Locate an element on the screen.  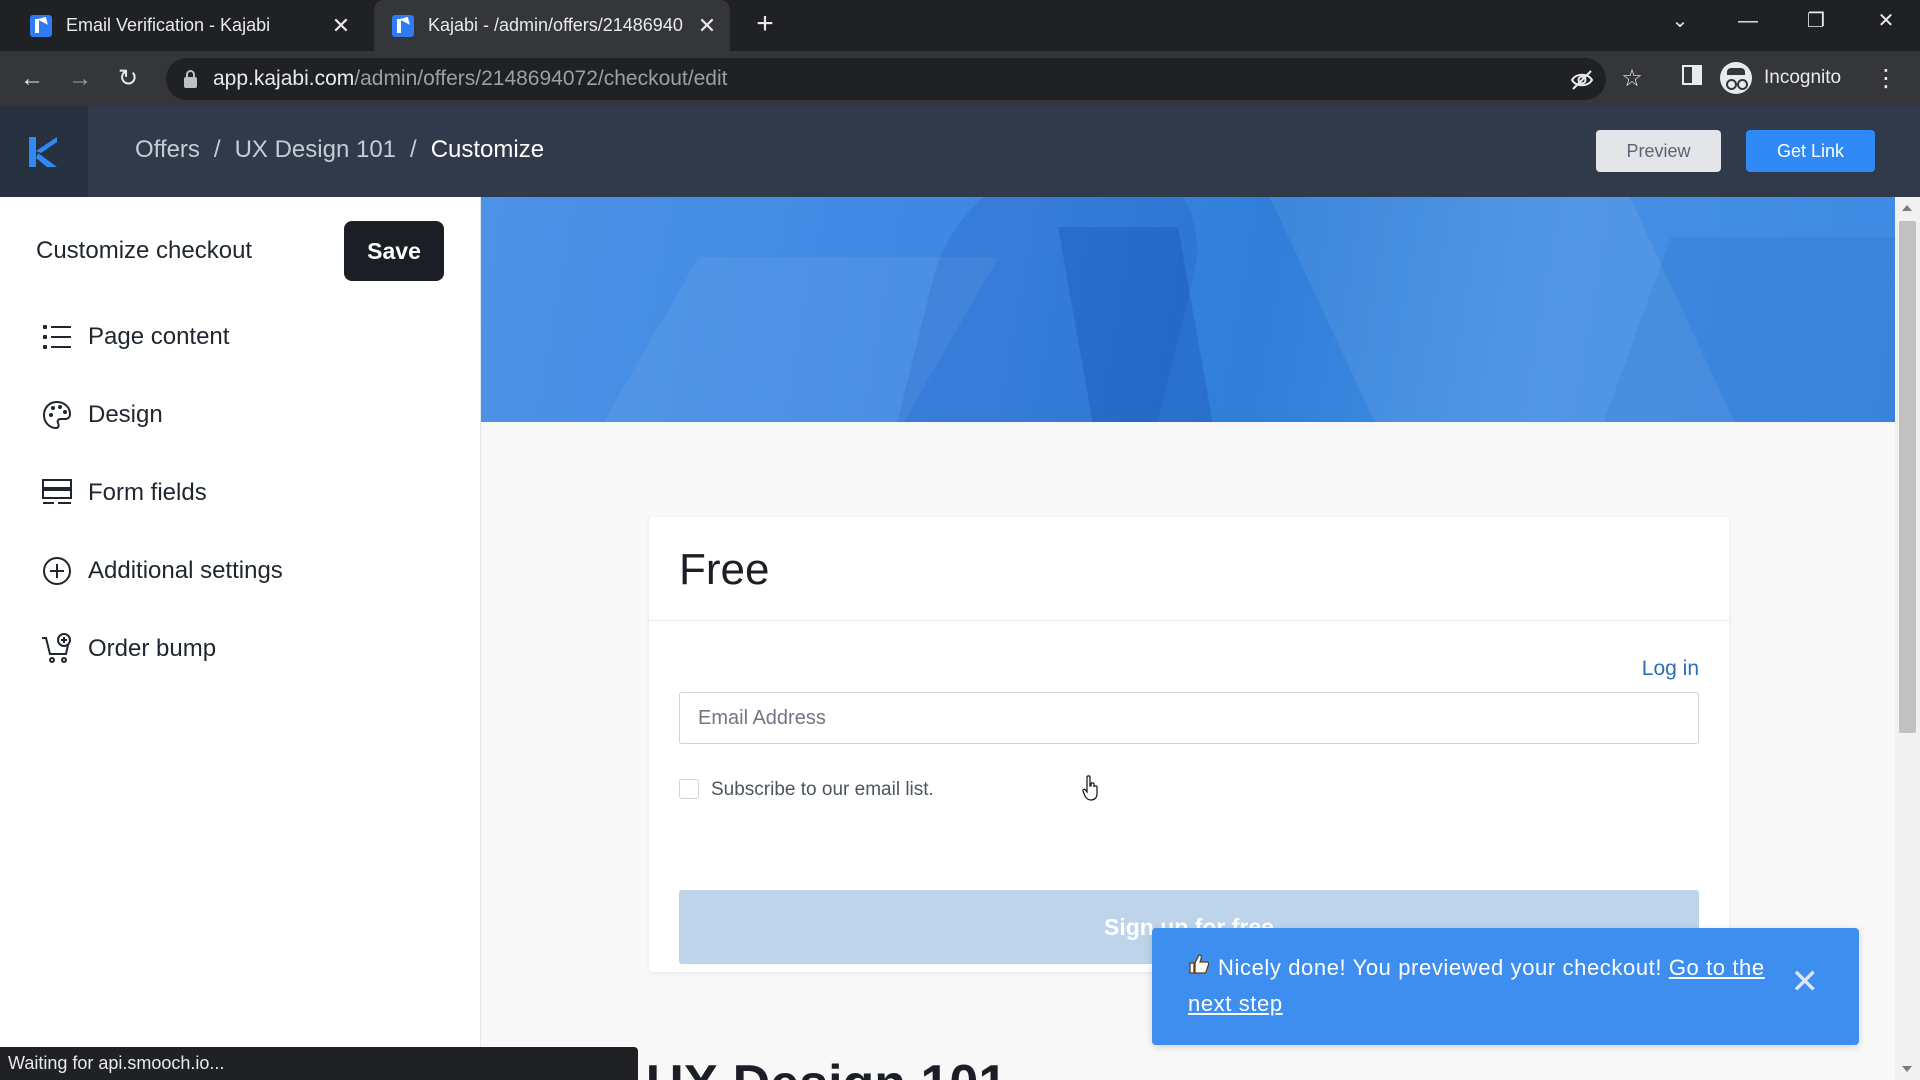
scroll-up-arrow-icon is located at coordinates (1907, 208).